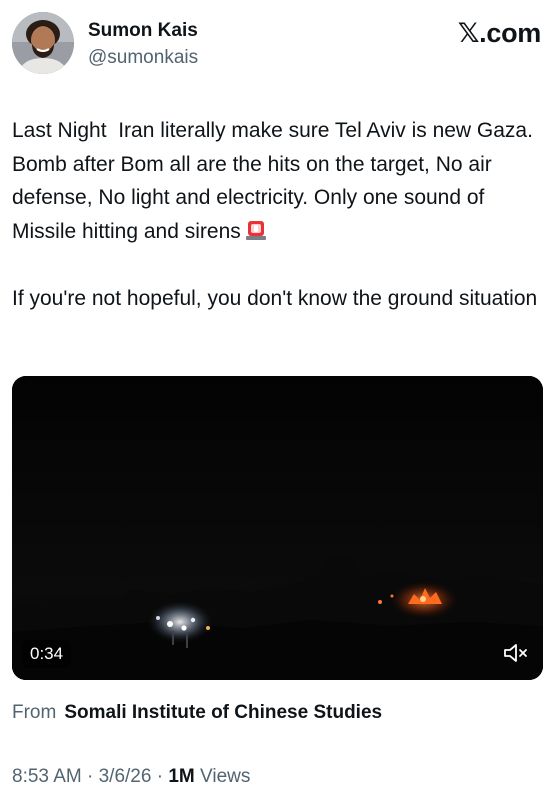  Describe the element at coordinates (223, 712) in the screenshot. I see `source-link: Somali Institute of Chinese Studies` at that location.